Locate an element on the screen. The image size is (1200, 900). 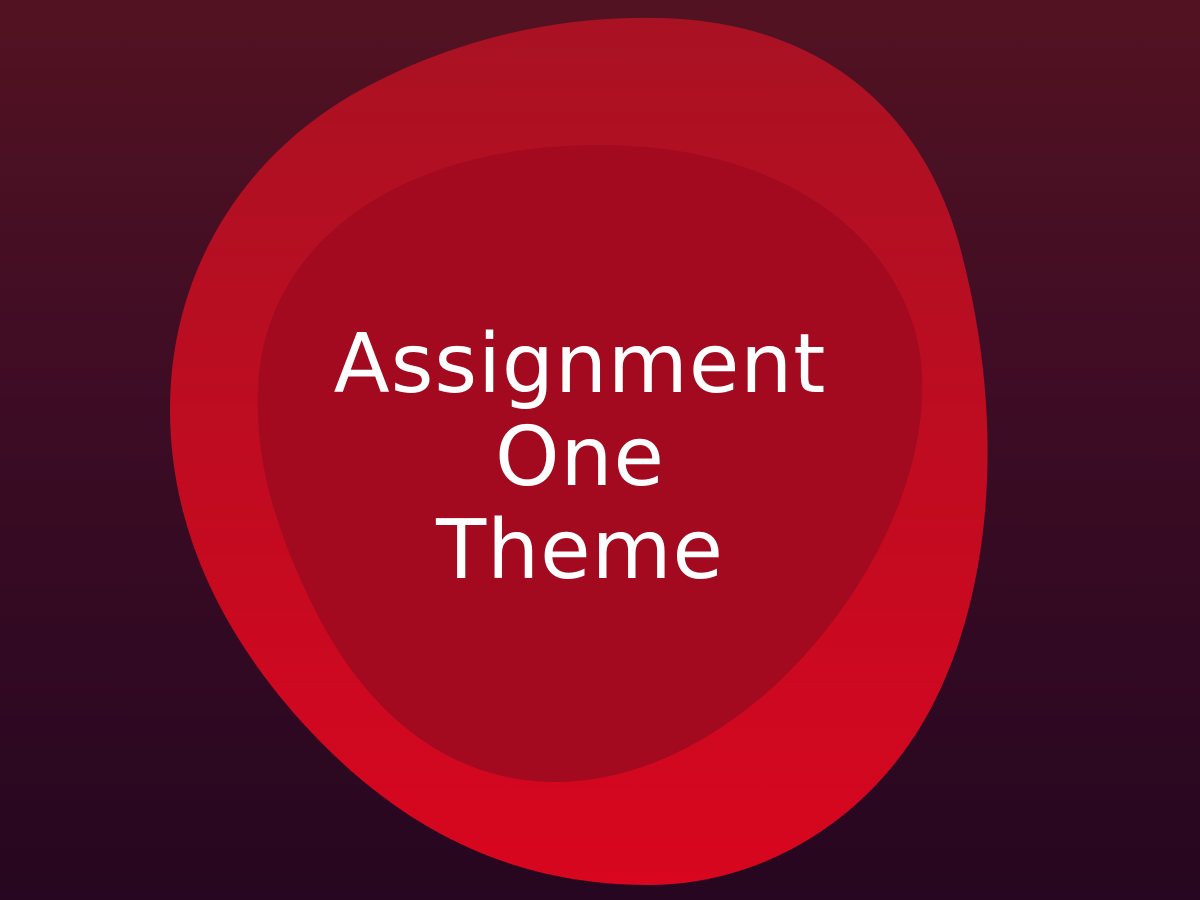
title-line-2: One is located at coordinates (580, 457).